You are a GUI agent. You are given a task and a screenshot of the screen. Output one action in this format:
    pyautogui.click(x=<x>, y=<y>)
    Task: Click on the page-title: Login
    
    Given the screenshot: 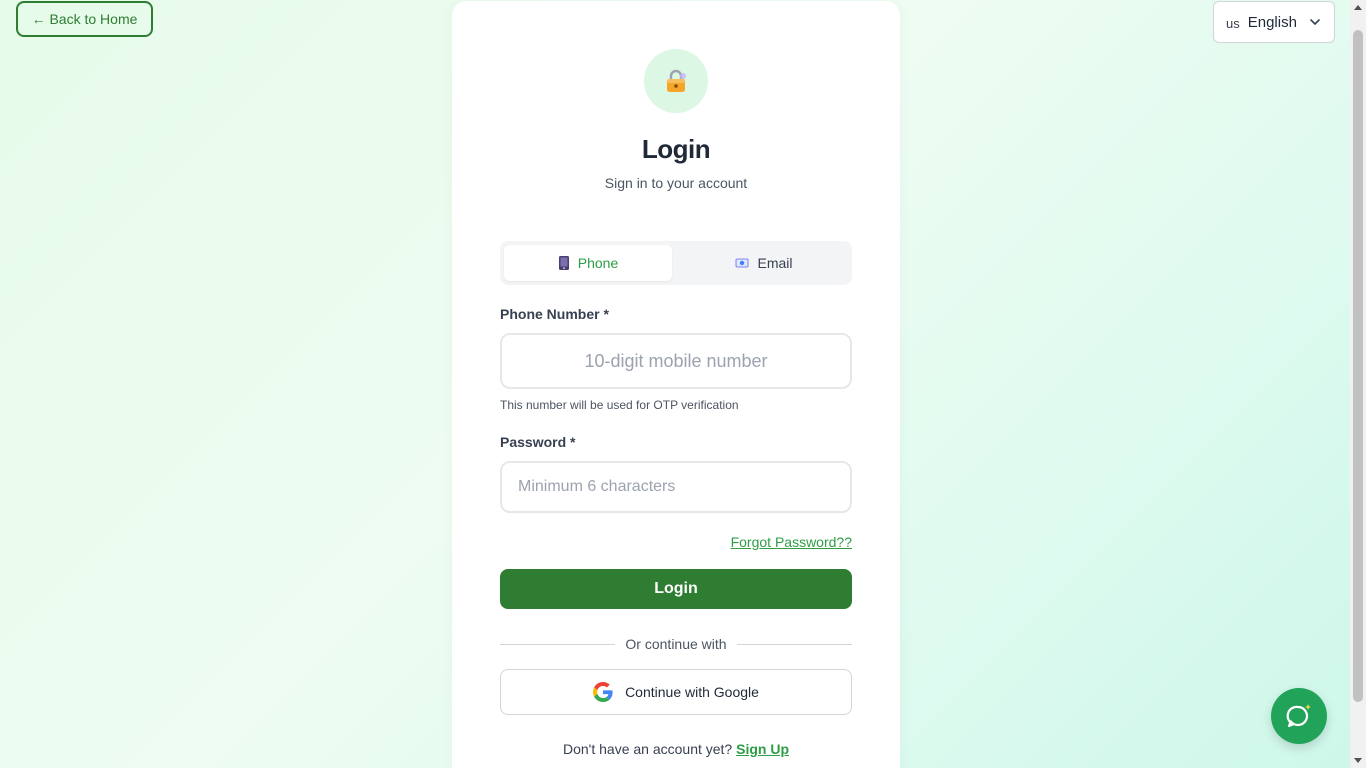 What is the action you would take?
    pyautogui.click(x=676, y=149)
    